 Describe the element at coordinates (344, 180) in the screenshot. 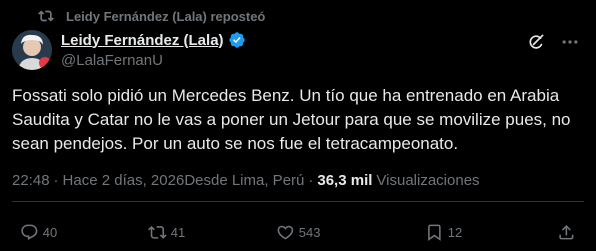

I see `views-count: 36,3 mil` at that location.